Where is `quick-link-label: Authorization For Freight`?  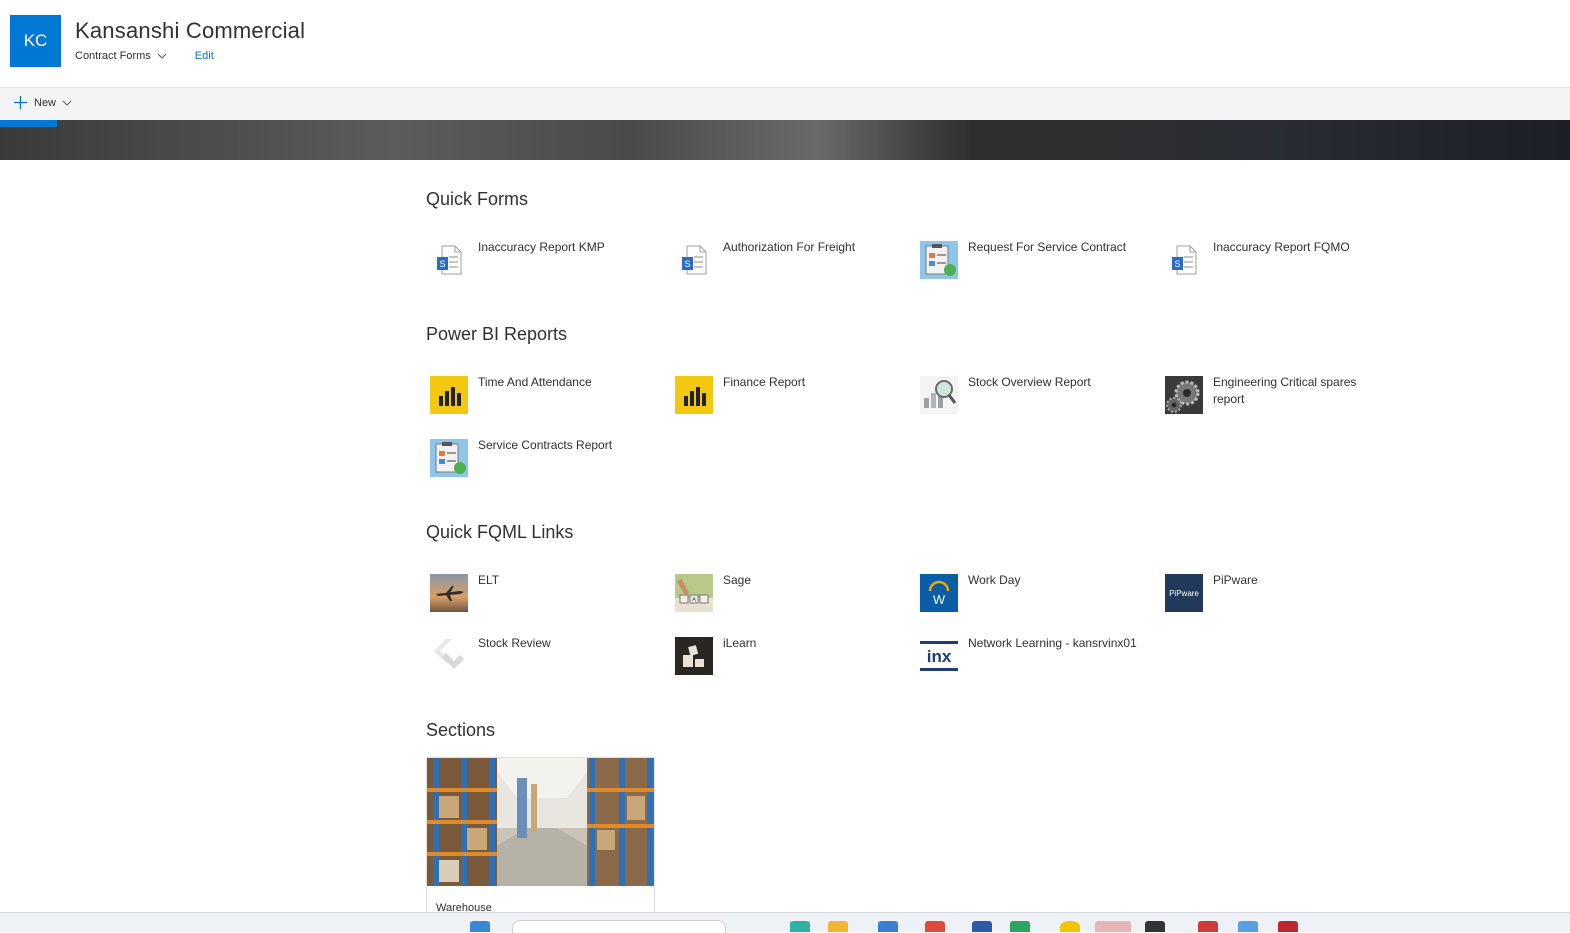
quick-link-label: Authorization For Freight is located at coordinates (789, 247).